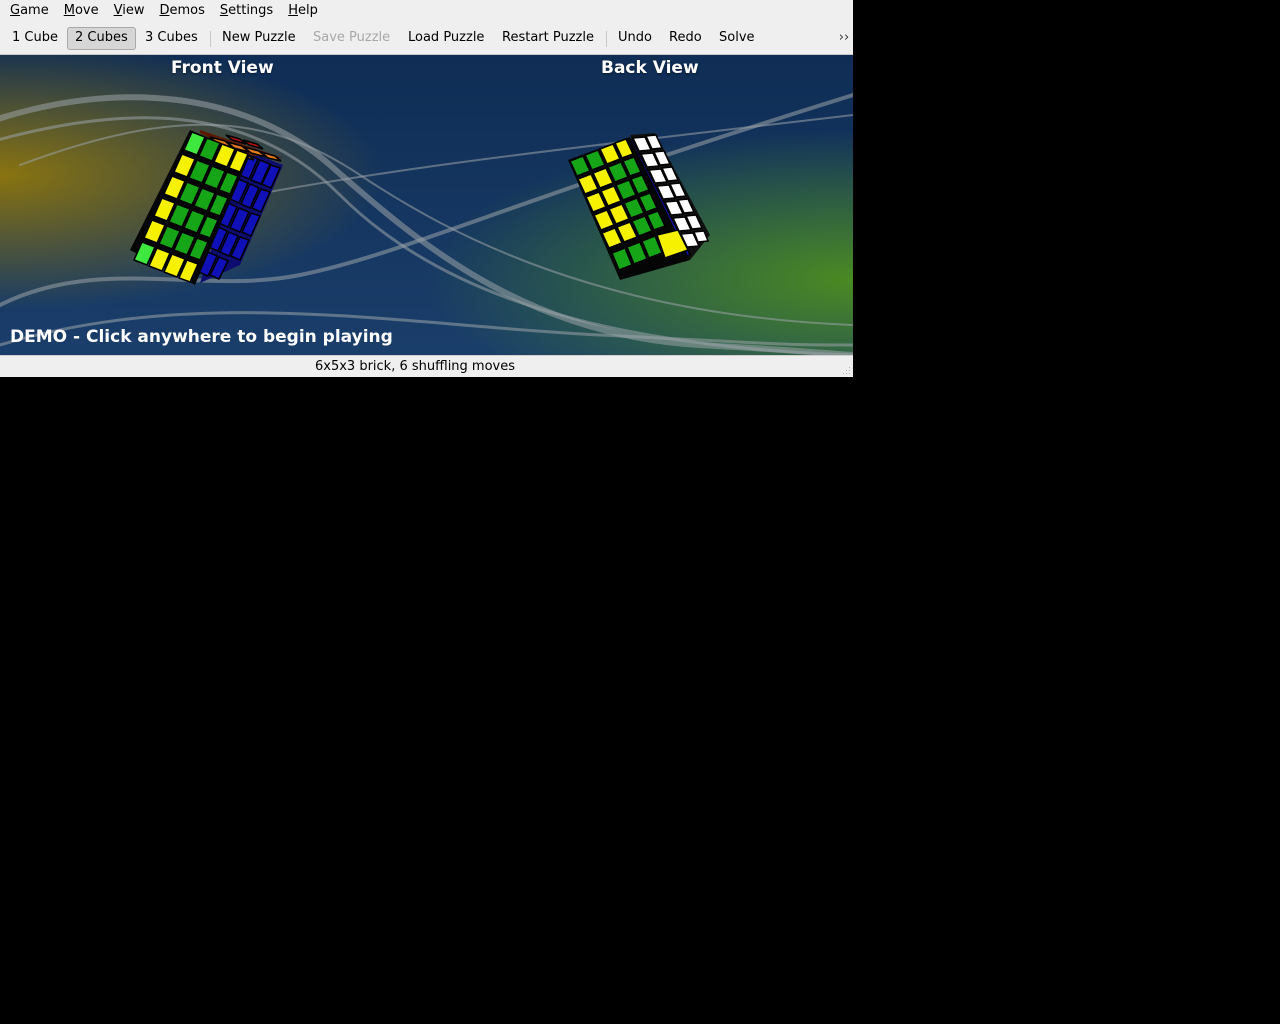 Image resolution: width=1280 pixels, height=1024 pixels. I want to click on demo-message: DEMO - Click anywhere to begin playing, so click(201, 337).